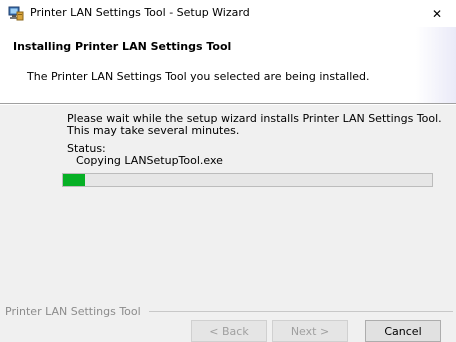 The height and width of the screenshot is (342, 456). What do you see at coordinates (228, 104) in the screenshot?
I see `header-divider` at bounding box center [228, 104].